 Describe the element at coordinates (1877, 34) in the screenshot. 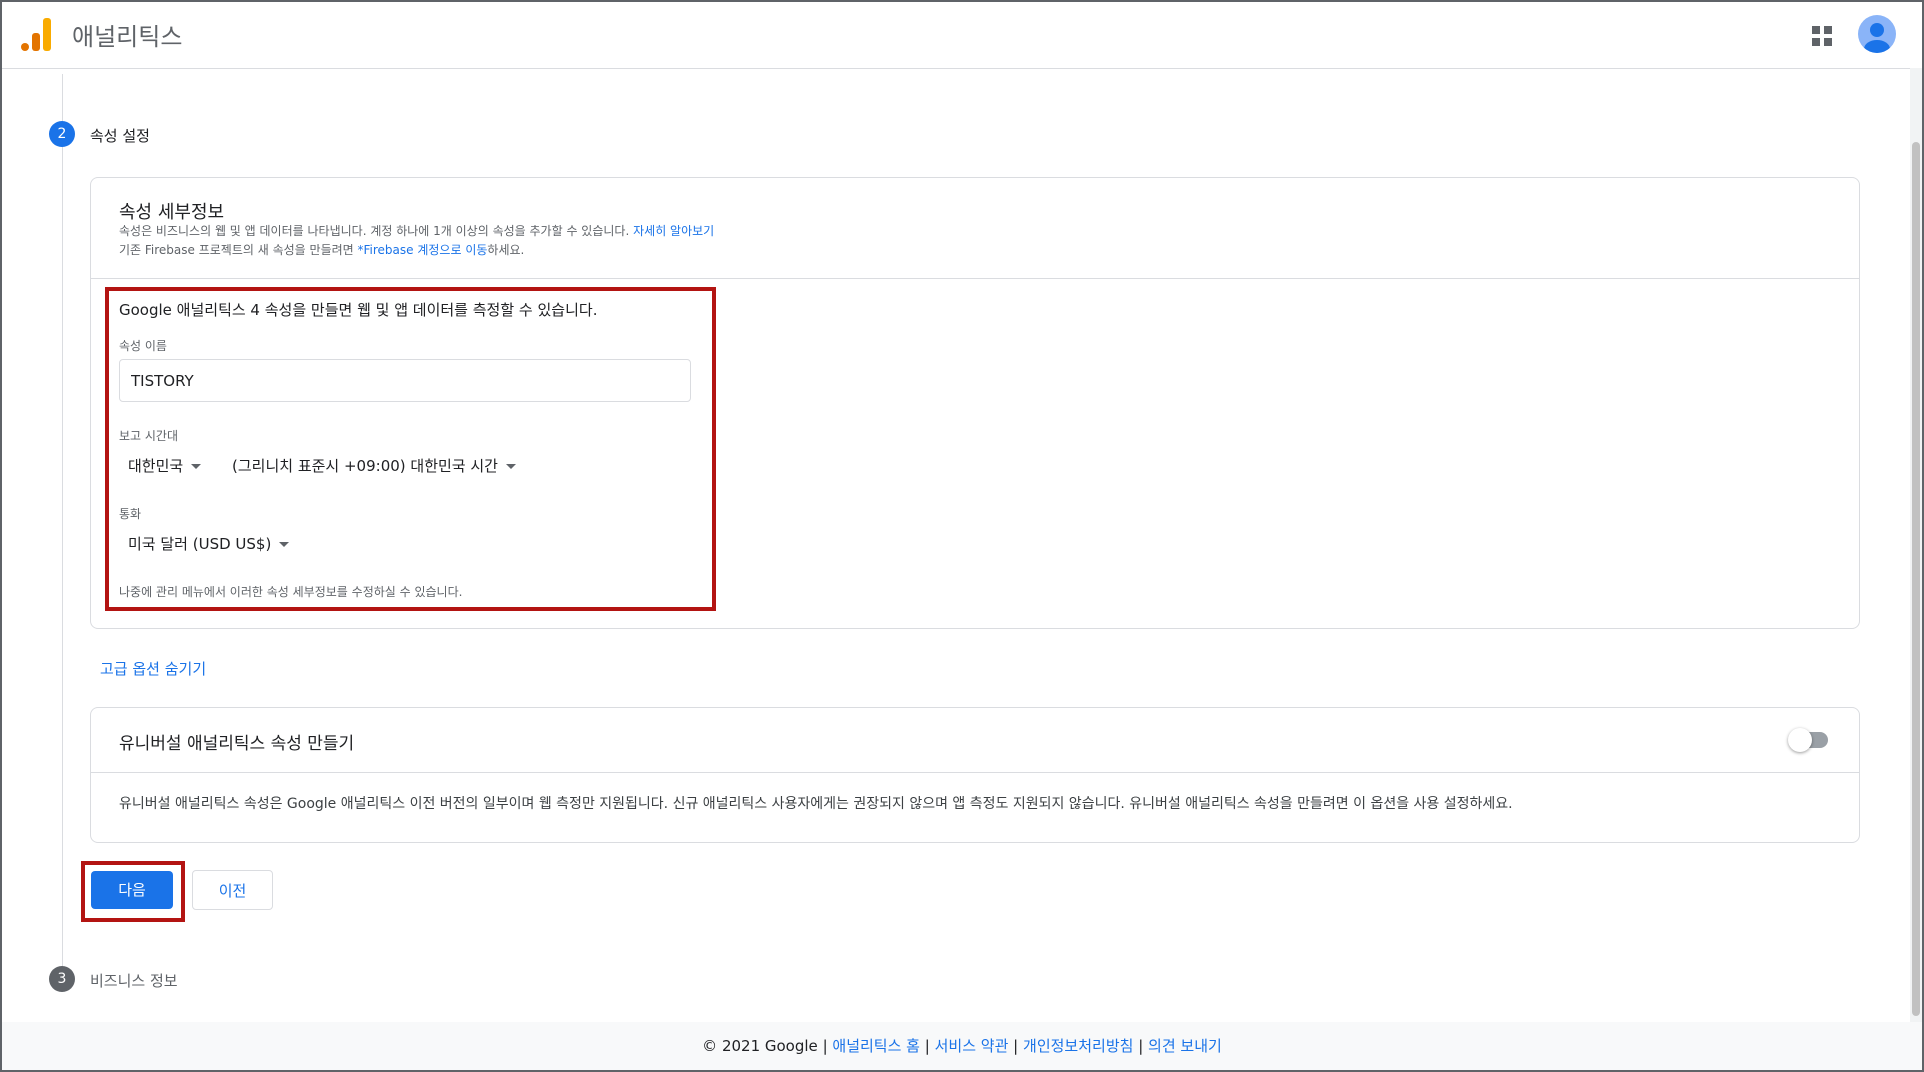

I see `account-avatar-icon` at that location.